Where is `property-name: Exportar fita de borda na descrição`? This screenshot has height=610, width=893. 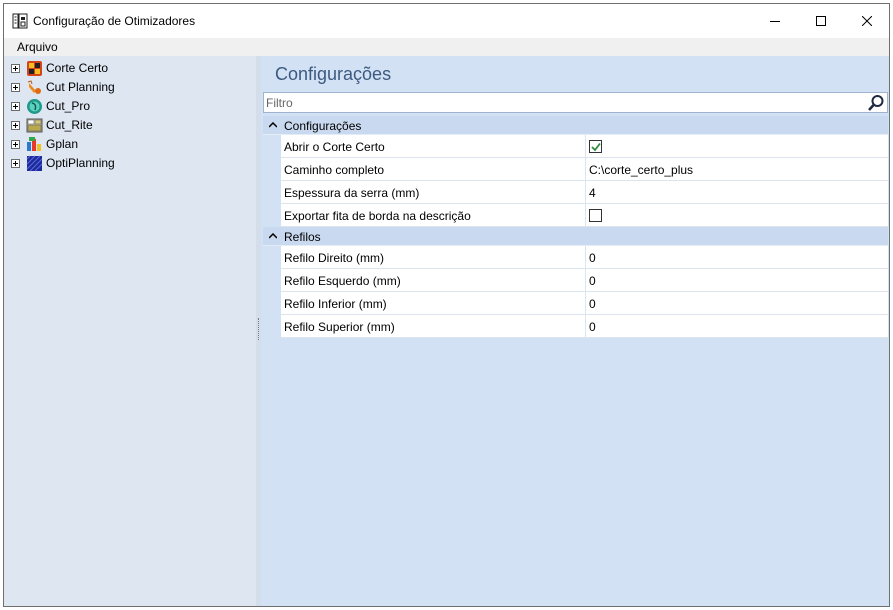 property-name: Exportar fita de borda na descrição is located at coordinates (377, 216).